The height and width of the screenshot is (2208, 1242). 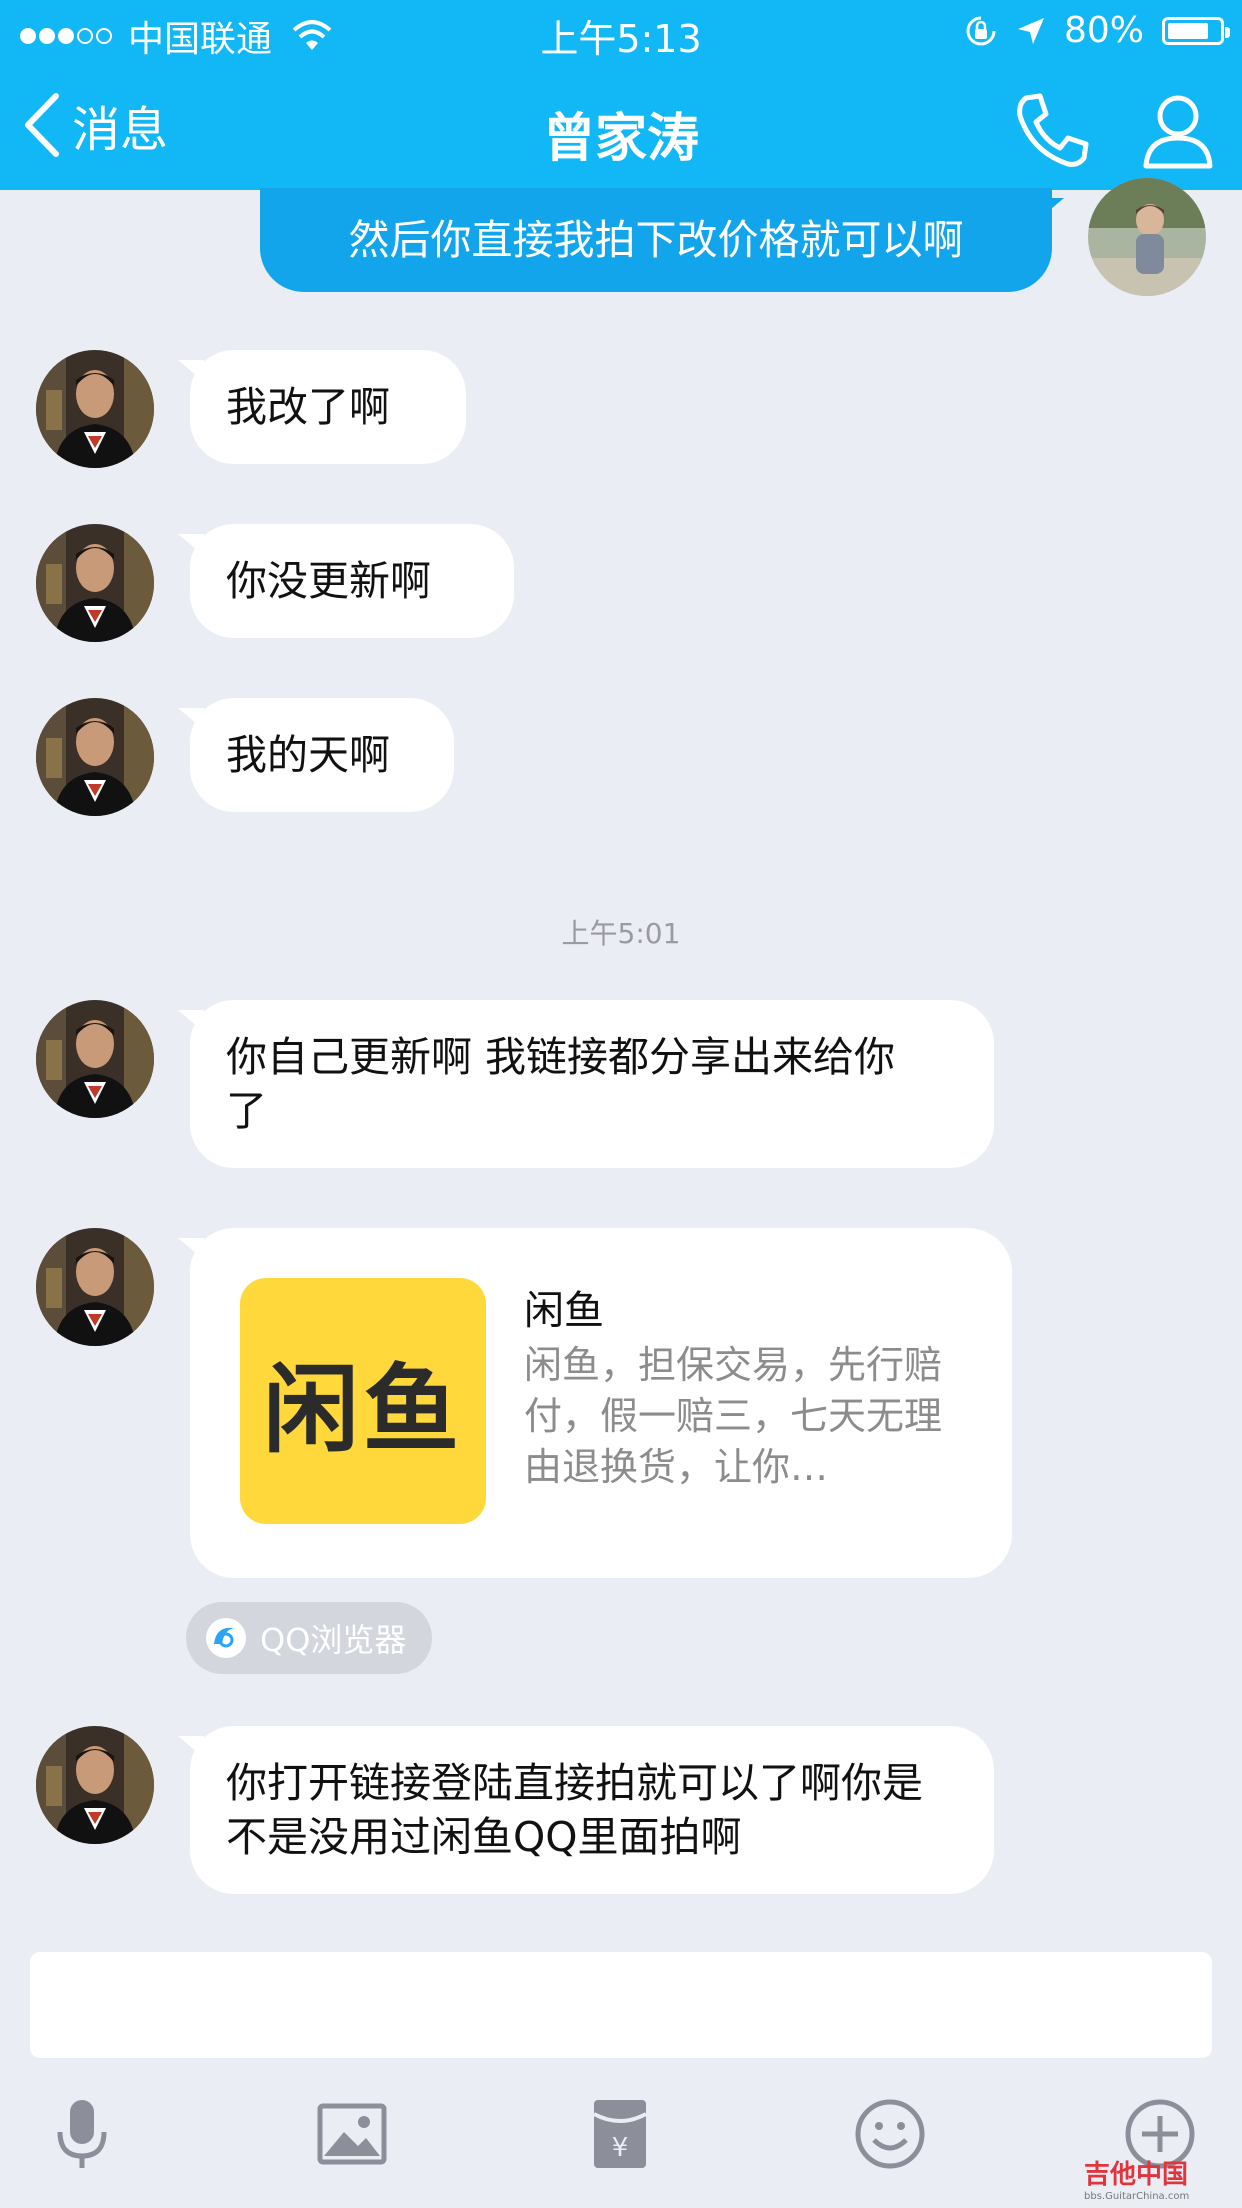 What do you see at coordinates (333, 1640) in the screenshot?
I see `source-label: QQ浏览器` at bounding box center [333, 1640].